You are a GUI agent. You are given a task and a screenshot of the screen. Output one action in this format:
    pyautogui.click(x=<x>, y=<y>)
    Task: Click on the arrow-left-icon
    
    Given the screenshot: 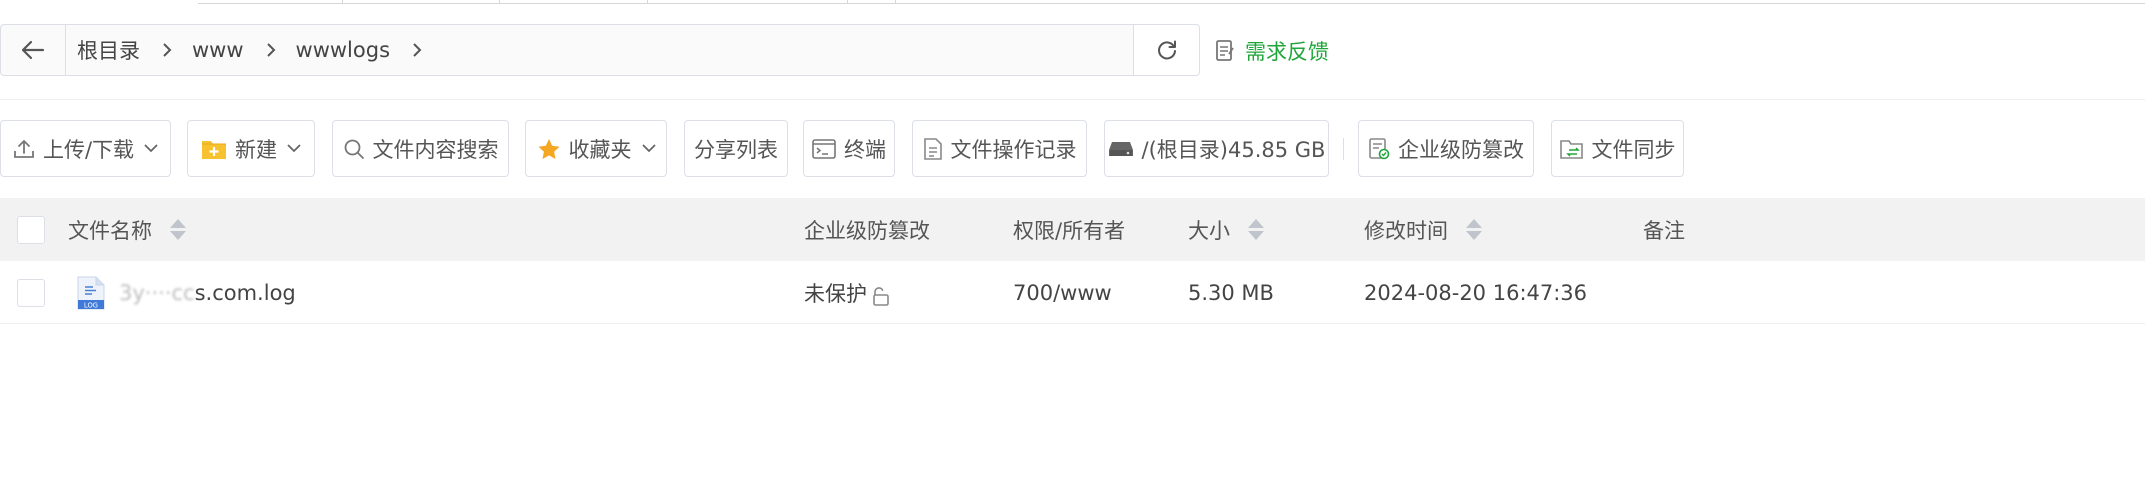 What is the action you would take?
    pyautogui.click(x=33, y=50)
    